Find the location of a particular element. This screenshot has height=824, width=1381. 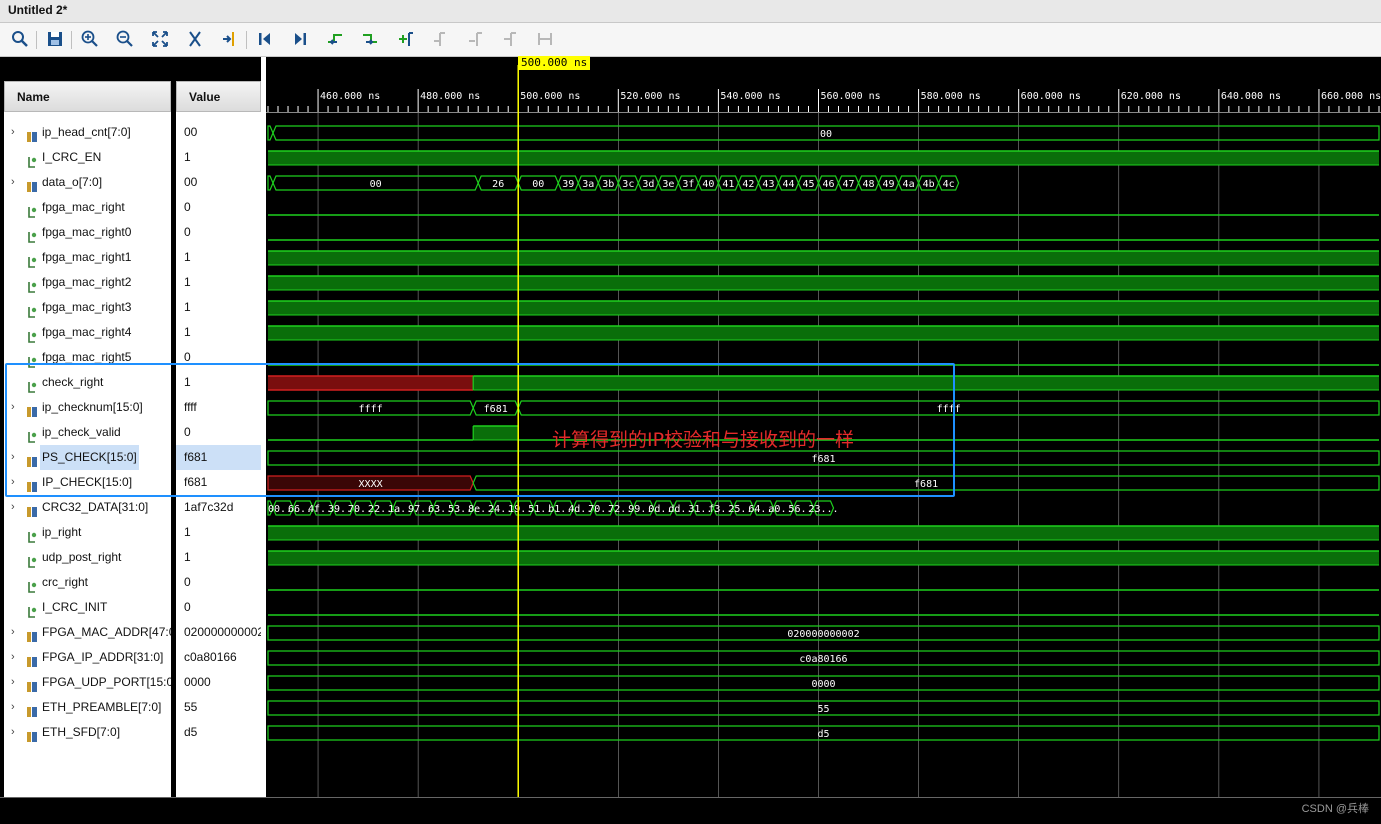

ruler-tick-label: 620.000 ns is located at coordinates (1151, 96).